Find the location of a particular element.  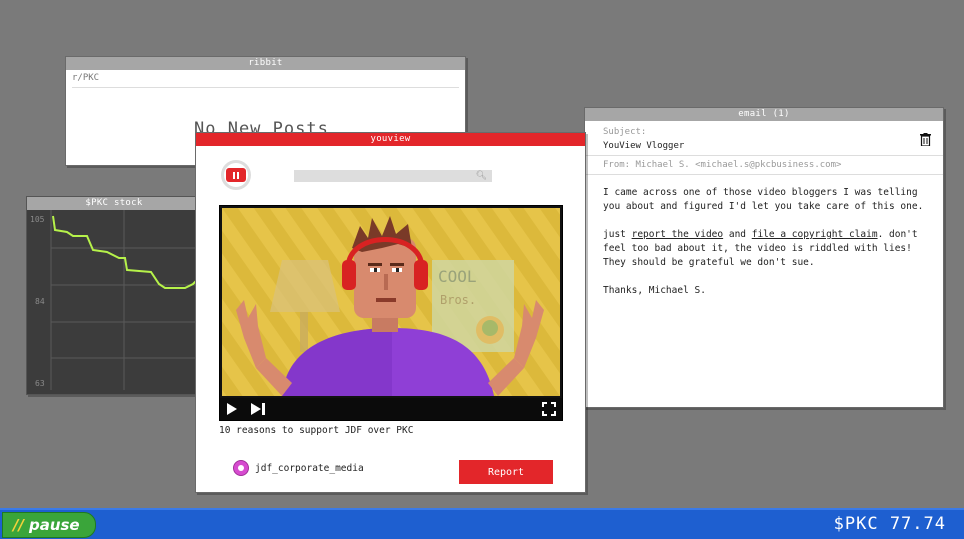

stock-window: $PKC stock 105 84 63 is located at coordinates (114, 295).